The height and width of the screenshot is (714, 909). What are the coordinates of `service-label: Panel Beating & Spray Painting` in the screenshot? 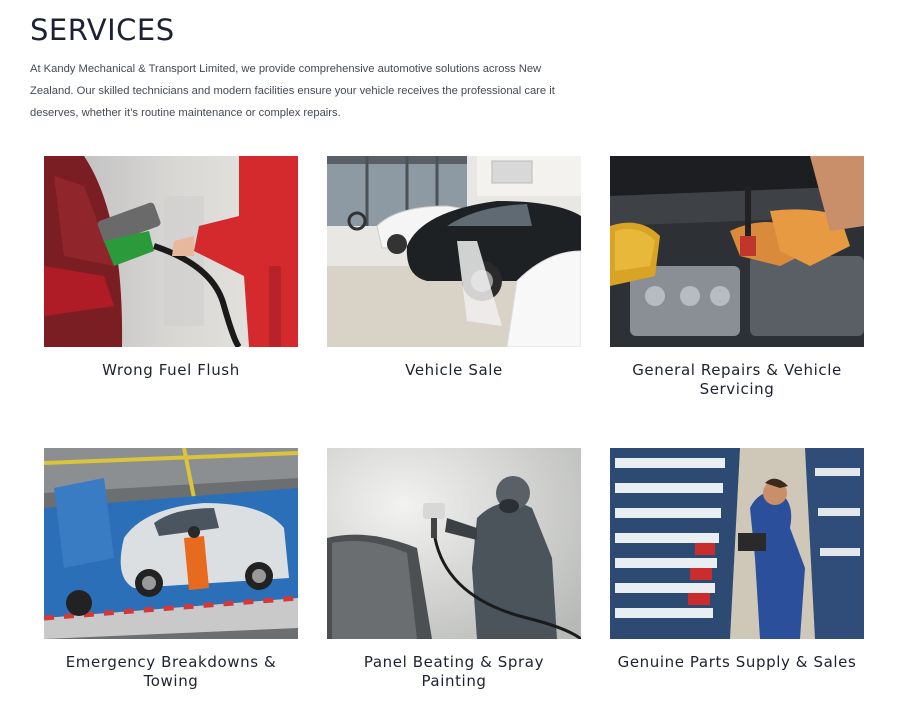 It's located at (454, 672).